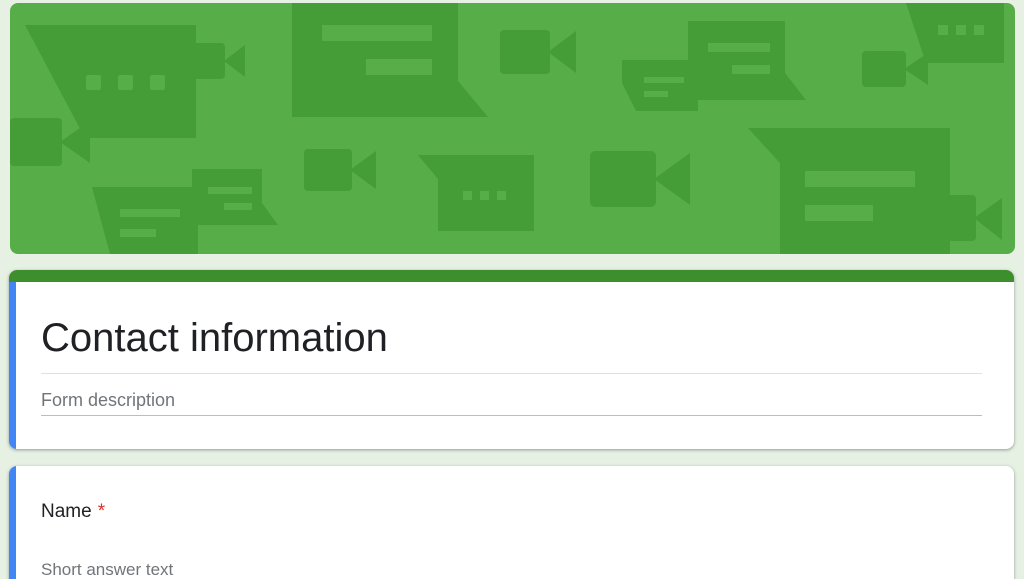  What do you see at coordinates (108, 400) in the screenshot?
I see `form-description-input: Form description` at bounding box center [108, 400].